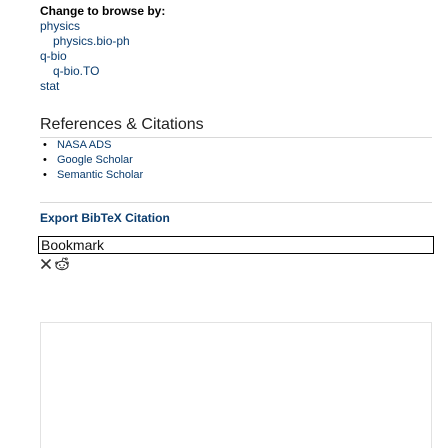 The height and width of the screenshot is (448, 448). What do you see at coordinates (46, 264) in the screenshot?
I see `x-icon` at bounding box center [46, 264].